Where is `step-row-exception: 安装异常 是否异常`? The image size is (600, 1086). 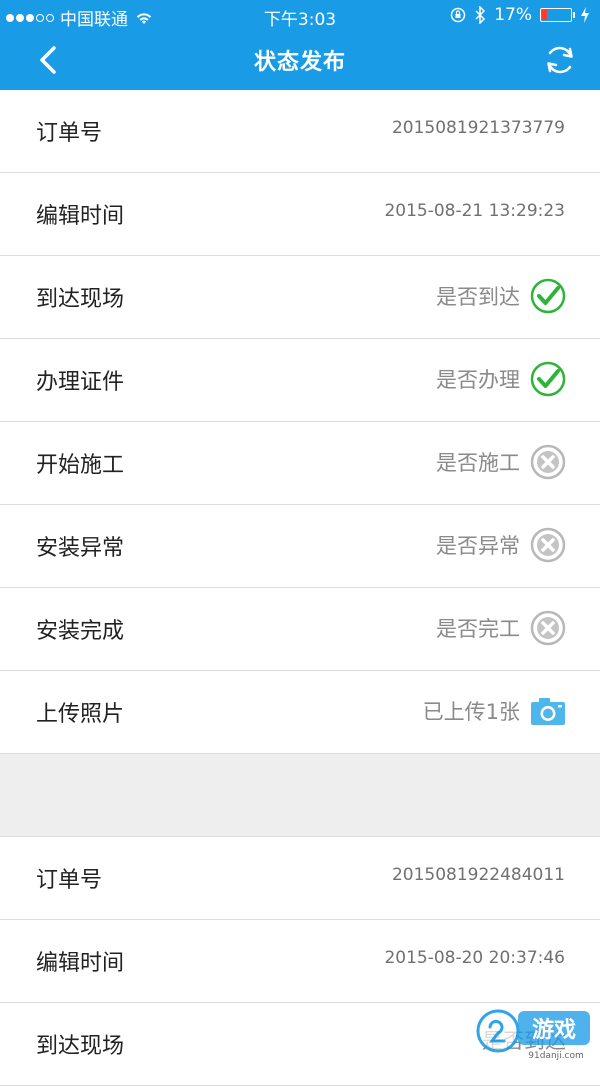
step-row-exception: 安装异常 是否异常 is located at coordinates (300, 546).